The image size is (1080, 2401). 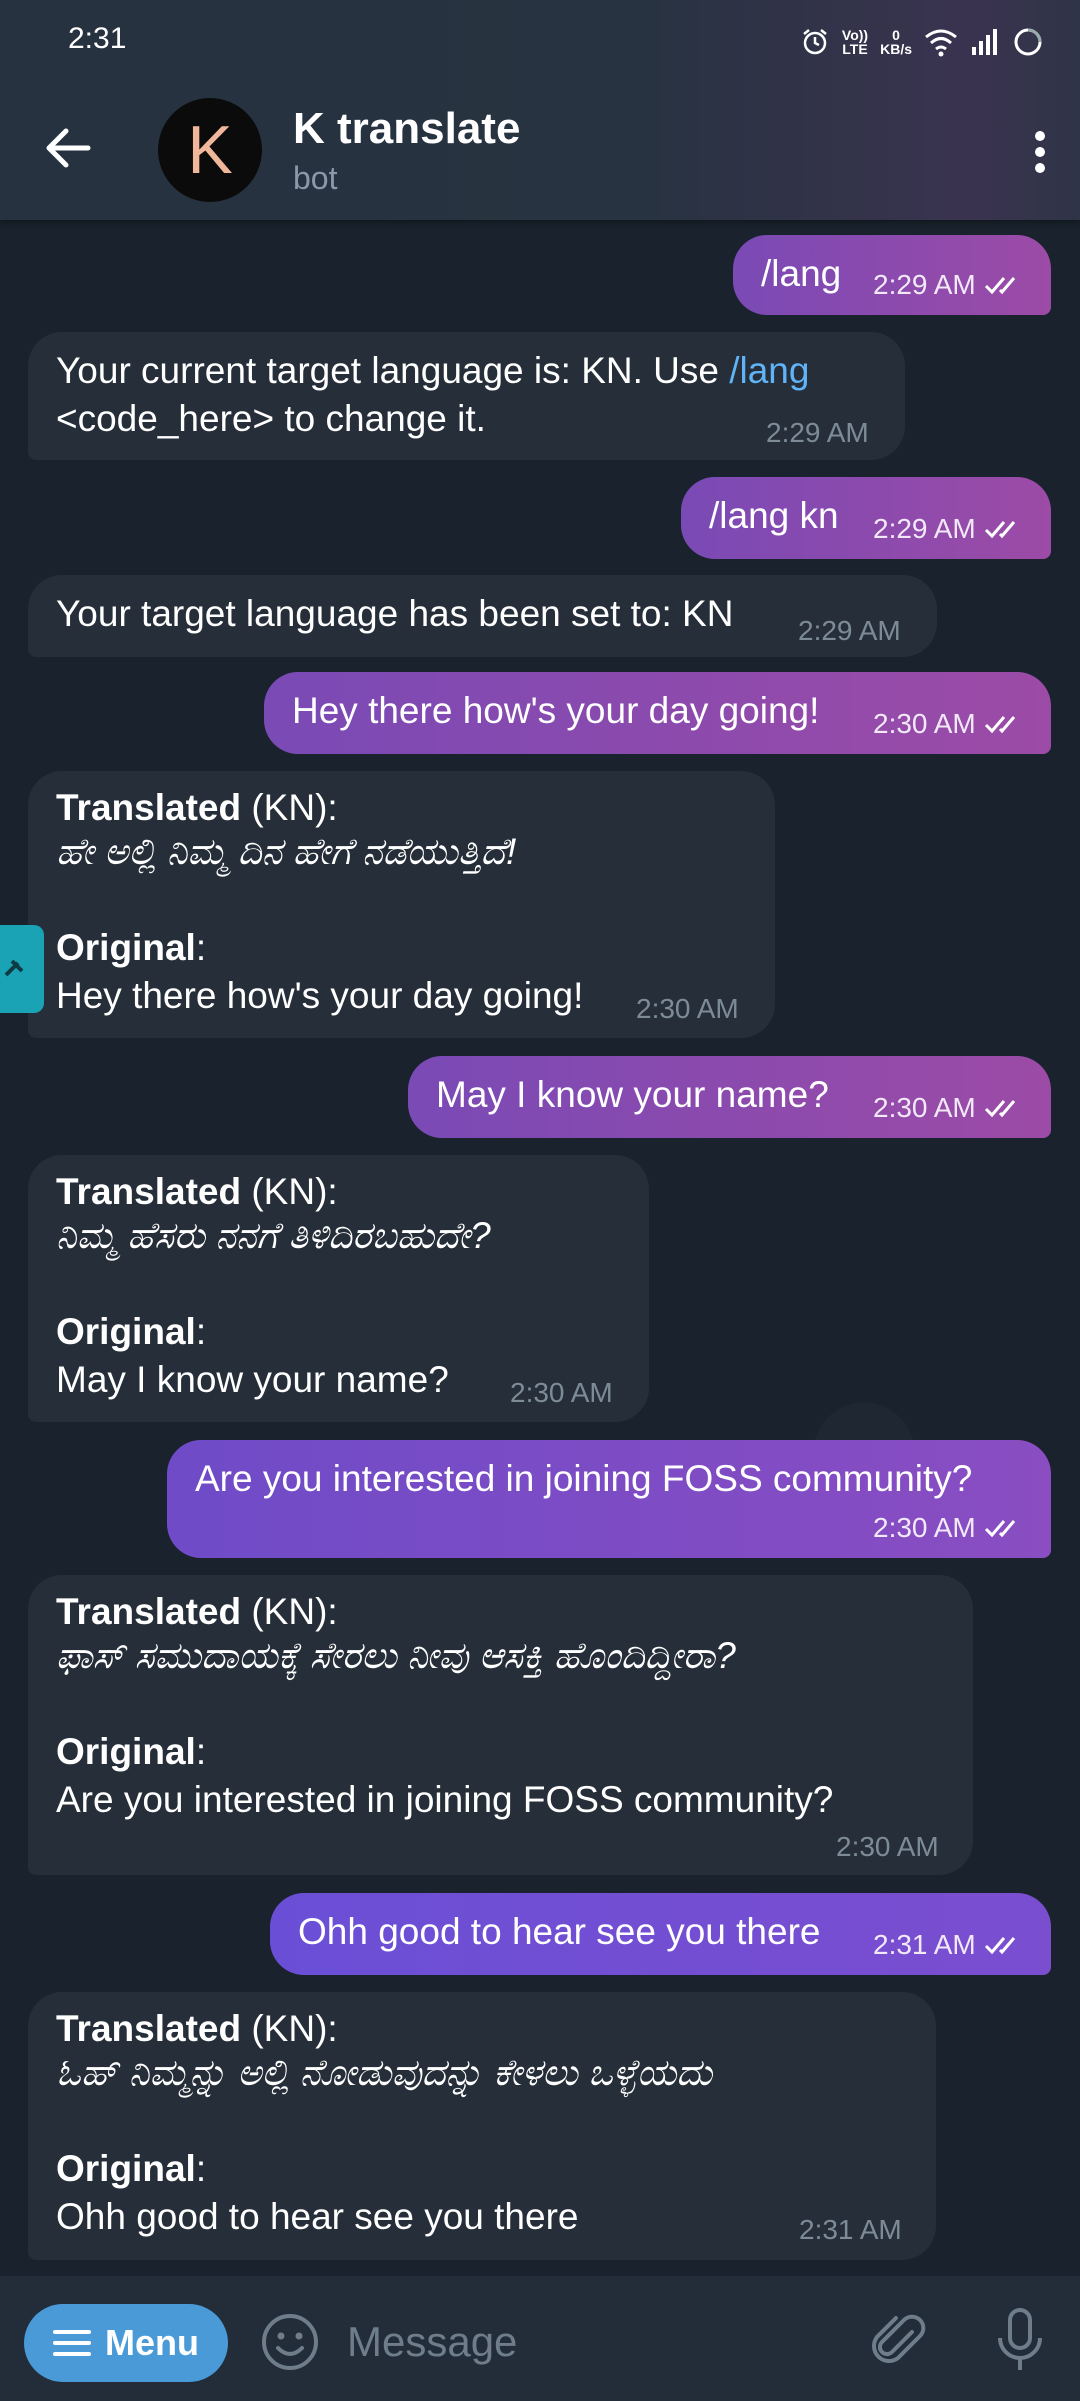 What do you see at coordinates (210, 150) in the screenshot?
I see `bot-avatar: K` at bounding box center [210, 150].